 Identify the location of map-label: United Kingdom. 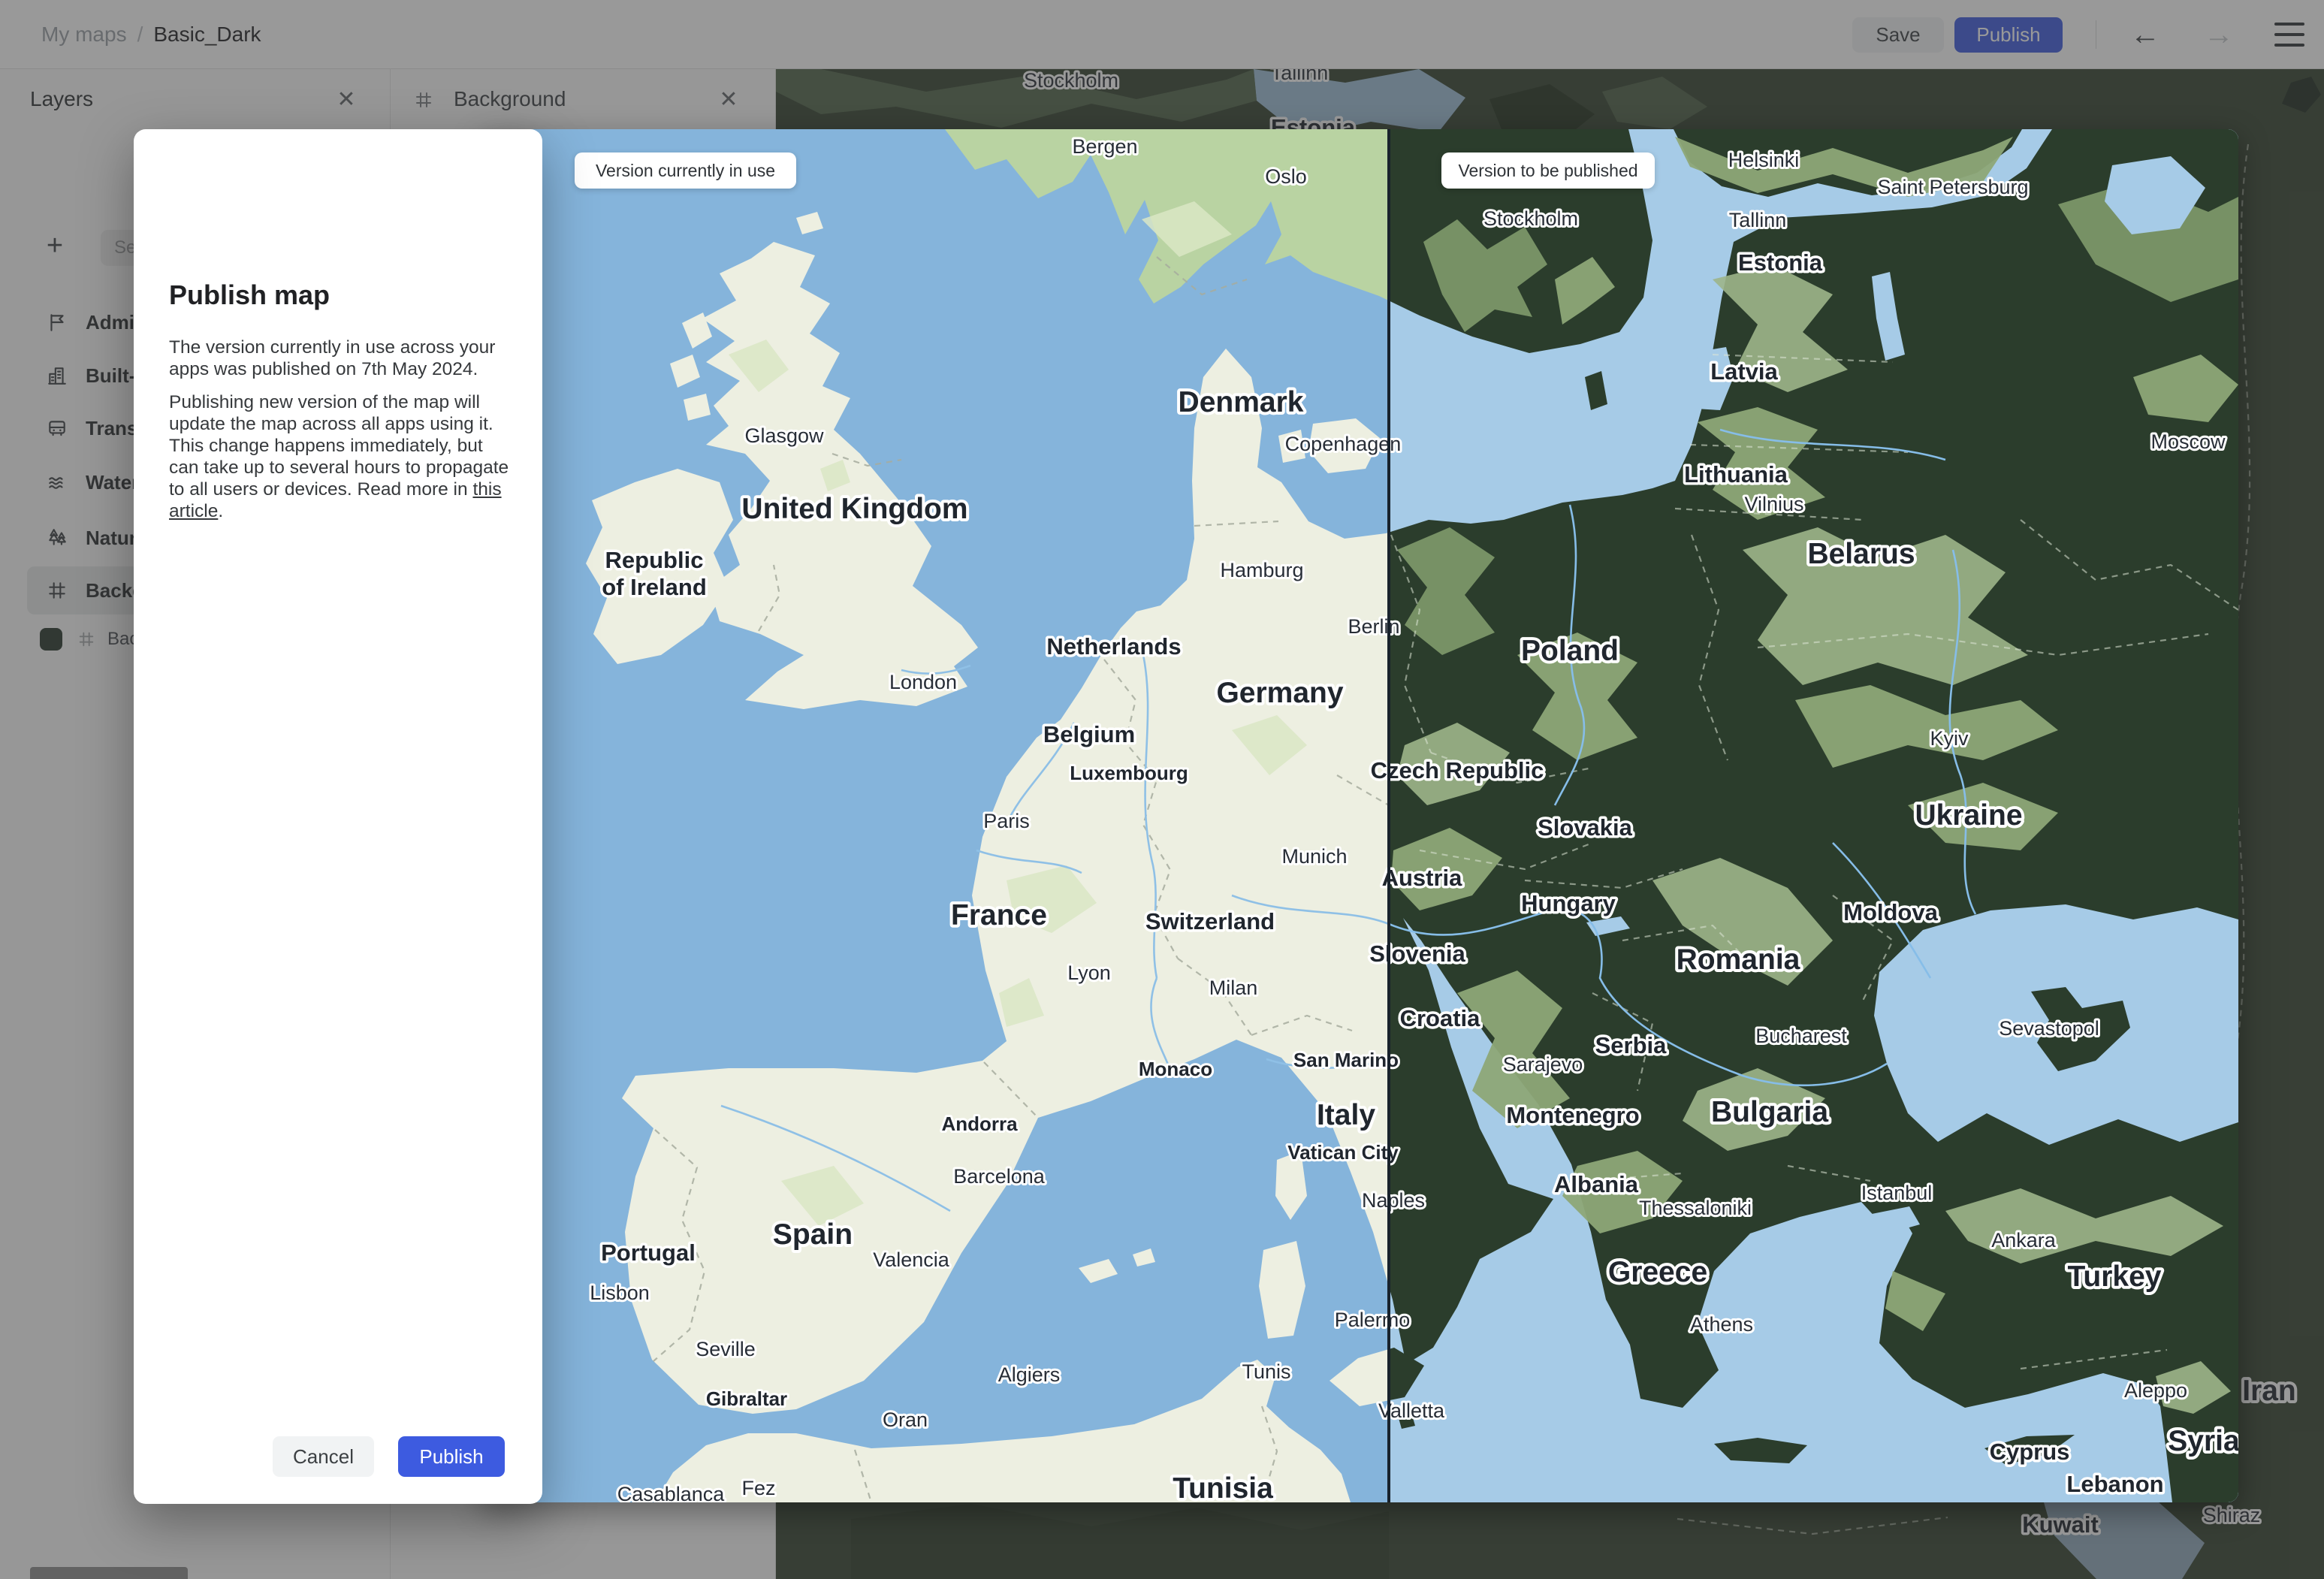
(854, 509).